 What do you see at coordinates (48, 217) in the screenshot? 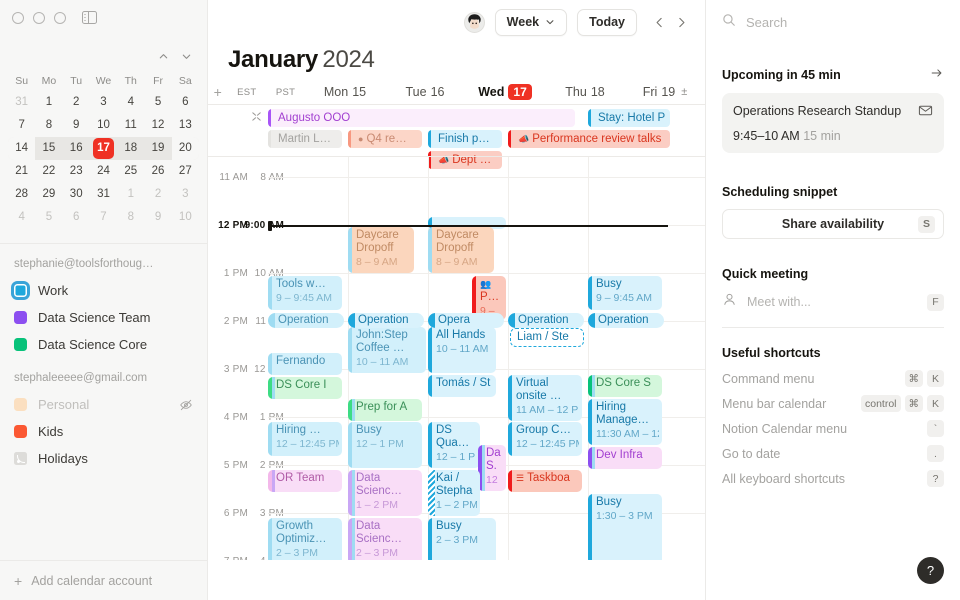
I see `mini-day-cell: 5` at bounding box center [48, 217].